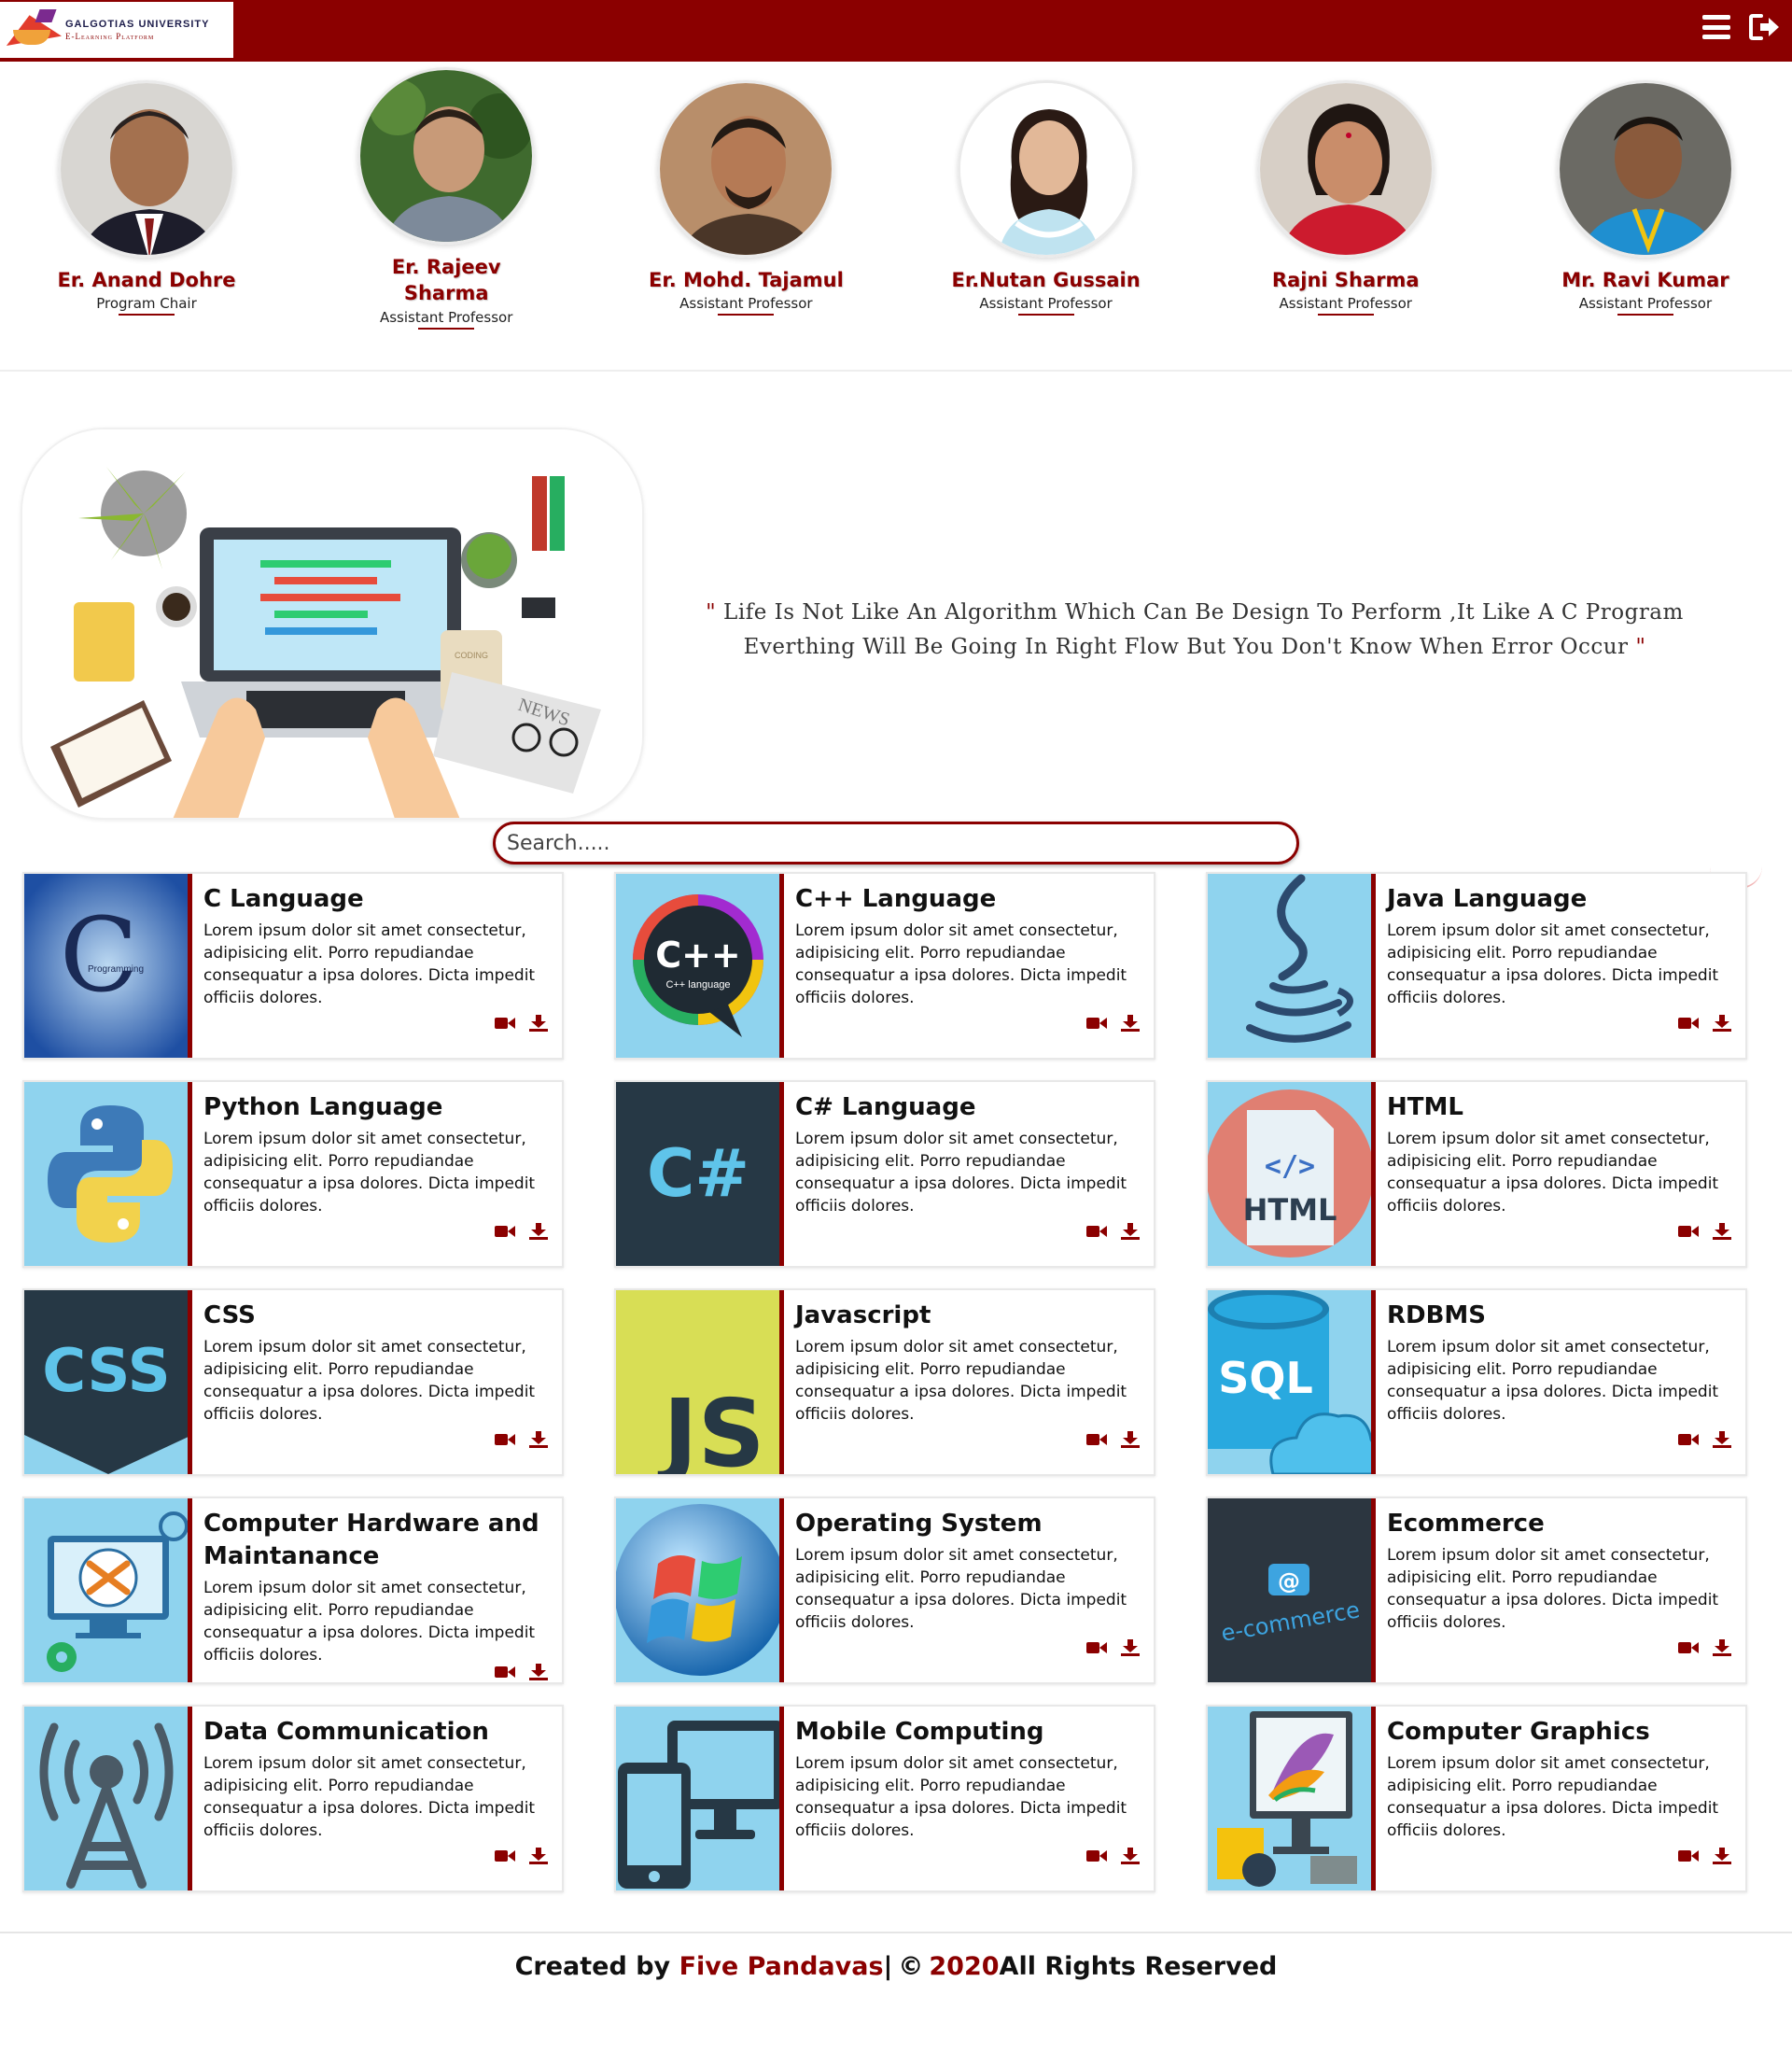 This screenshot has width=1792, height=2052. Describe the element at coordinates (1716, 27) in the screenshot. I see `hamburger-menu-icon` at that location.